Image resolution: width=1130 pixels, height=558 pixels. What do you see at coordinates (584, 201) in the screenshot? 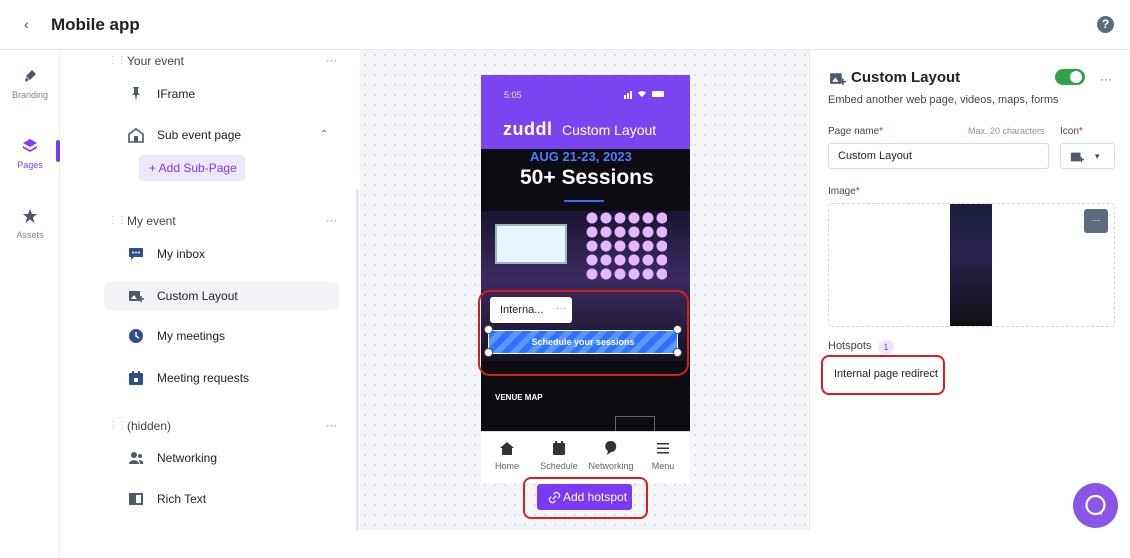
I see `title-divider` at bounding box center [584, 201].